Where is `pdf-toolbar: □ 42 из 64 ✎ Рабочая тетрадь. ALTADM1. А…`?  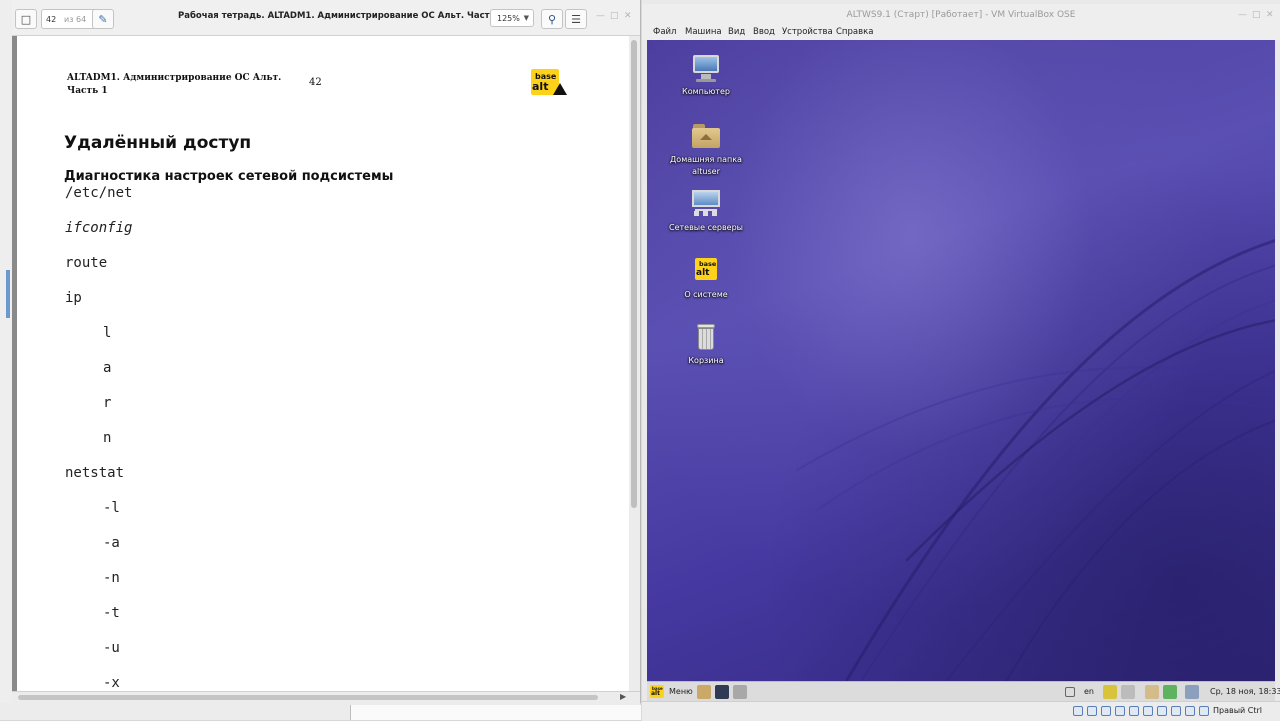 pdf-toolbar: □ 42 из 64 ✎ Рабочая тетрадь. ALTADM1. А… is located at coordinates (326, 18).